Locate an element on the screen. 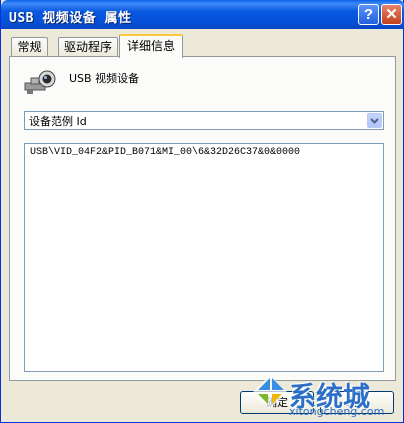 The width and height of the screenshot is (404, 423). chevron-down-icon is located at coordinates (374, 121).